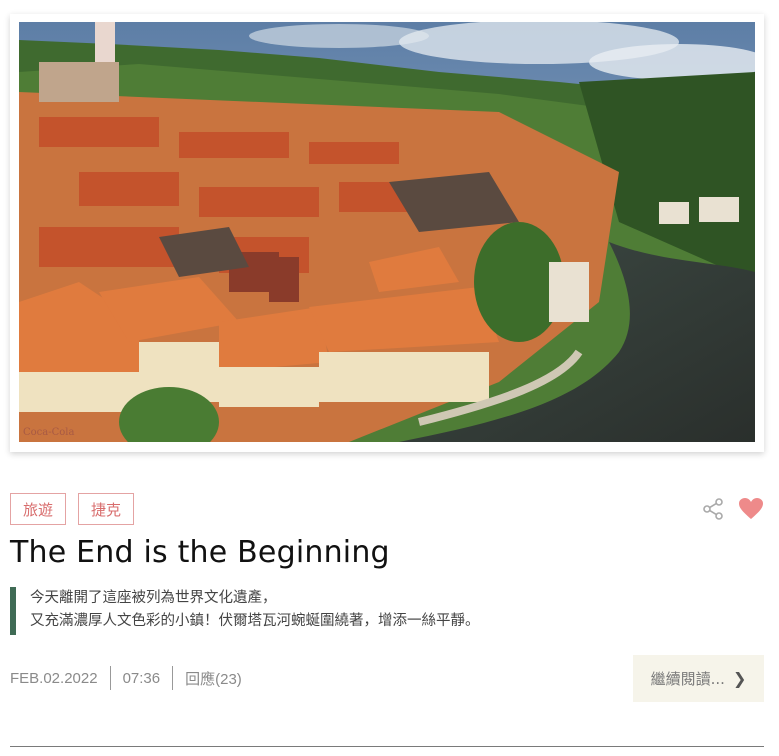 This screenshot has width=779, height=756. I want to click on read-more-button: 繼續閱讀... ❯, so click(698, 678).